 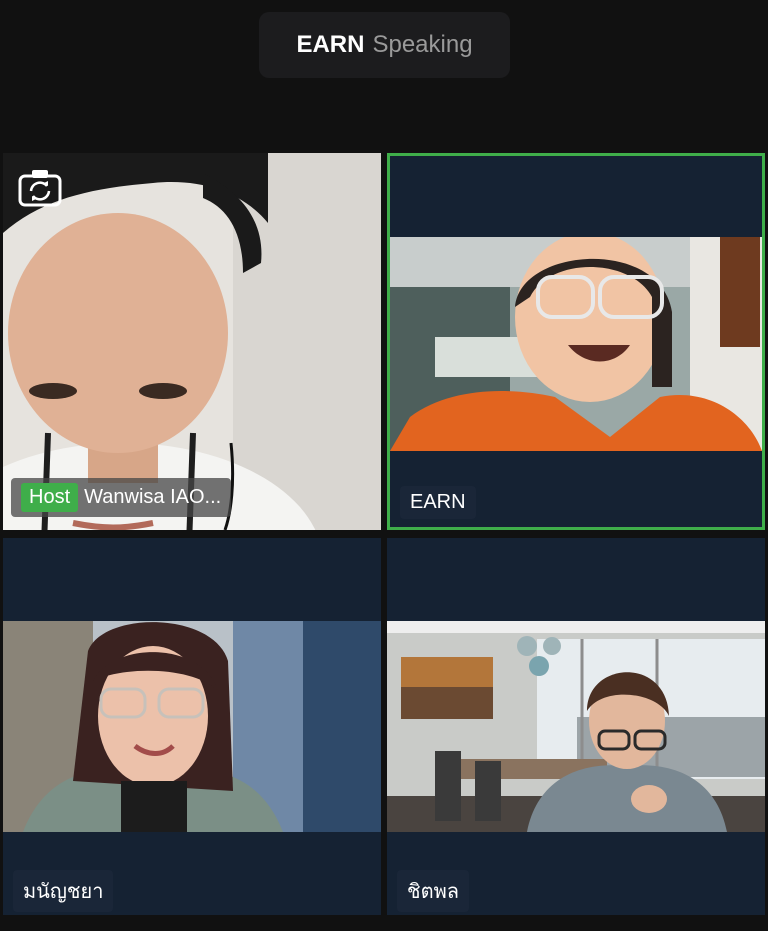 I want to click on active-speaker-status: Speaking, so click(x=422, y=44).